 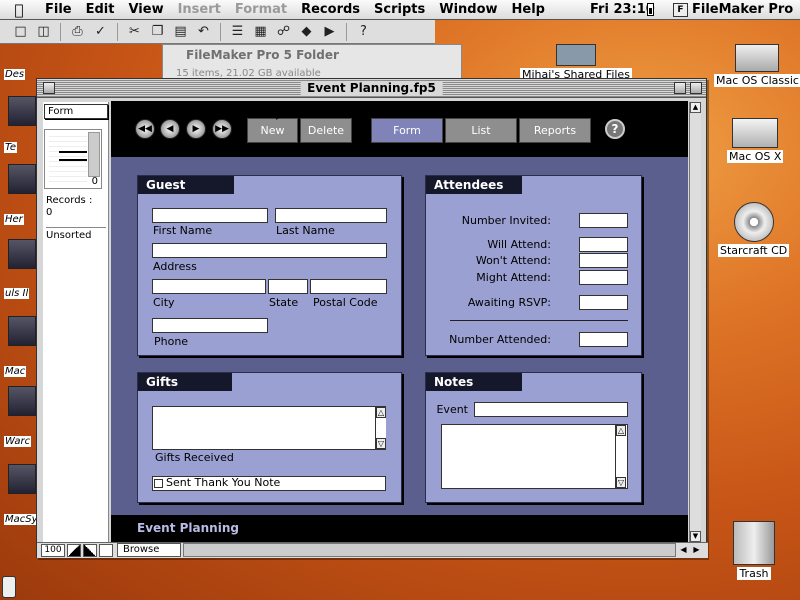 What do you see at coordinates (69, 200) in the screenshot?
I see `records-label: Records :` at bounding box center [69, 200].